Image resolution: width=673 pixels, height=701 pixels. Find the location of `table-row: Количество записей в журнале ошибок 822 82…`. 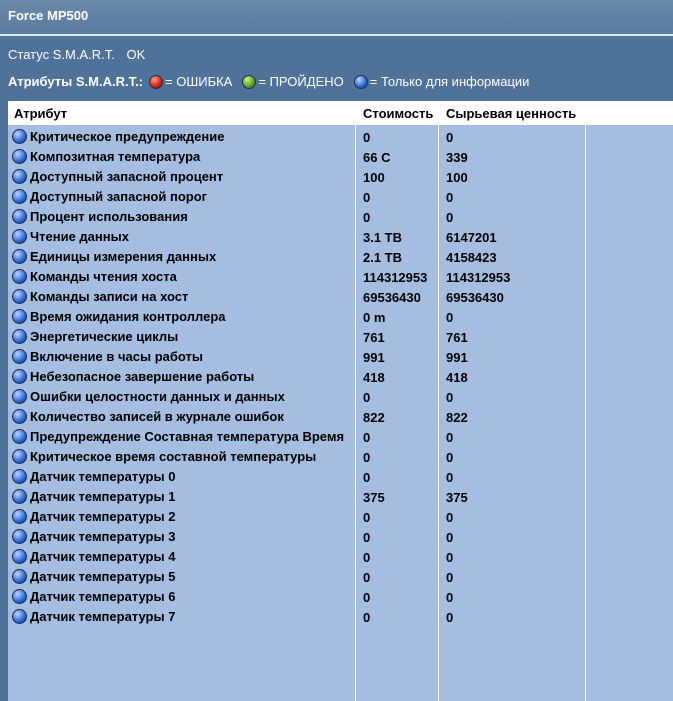

table-row: Количество записей в журнале ошибок 822 82… is located at coordinates (340, 417).